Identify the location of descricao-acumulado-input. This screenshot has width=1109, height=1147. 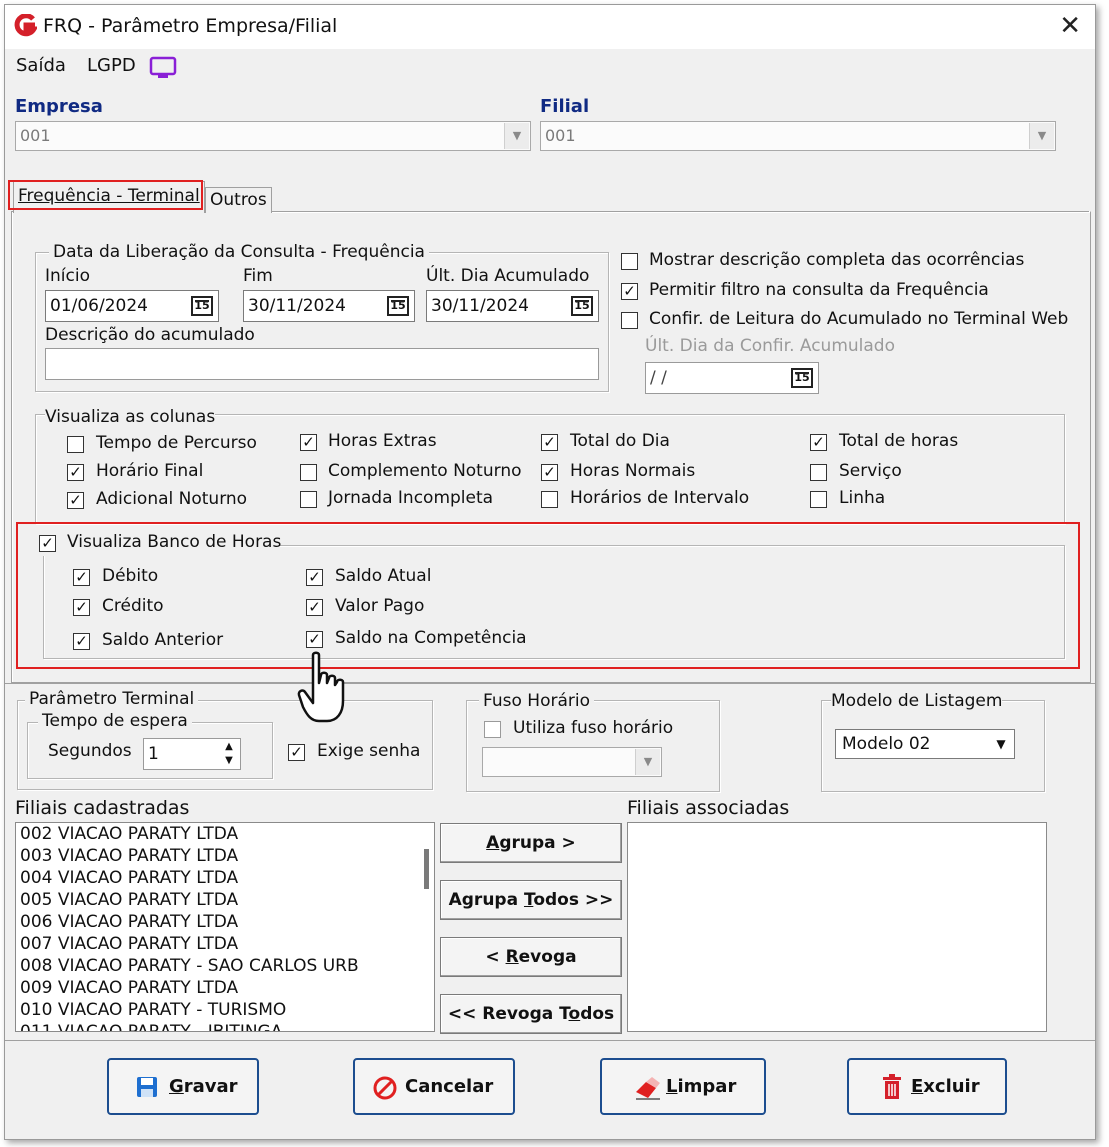
(322, 364).